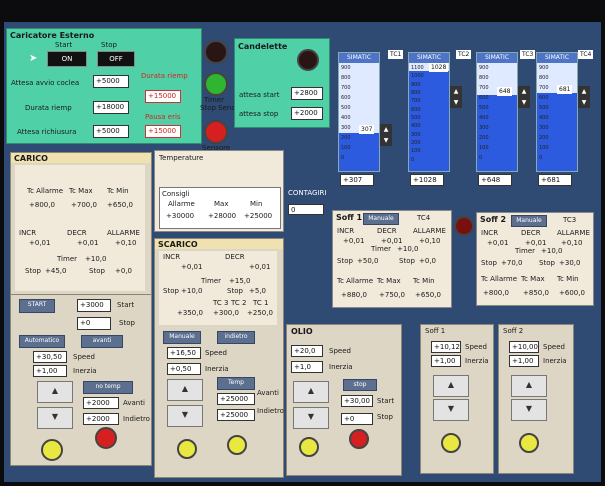 This screenshot has height=486, width=605. Describe the element at coordinates (531, 233) in the screenshot. I see `soff2-decr: DECR` at that location.